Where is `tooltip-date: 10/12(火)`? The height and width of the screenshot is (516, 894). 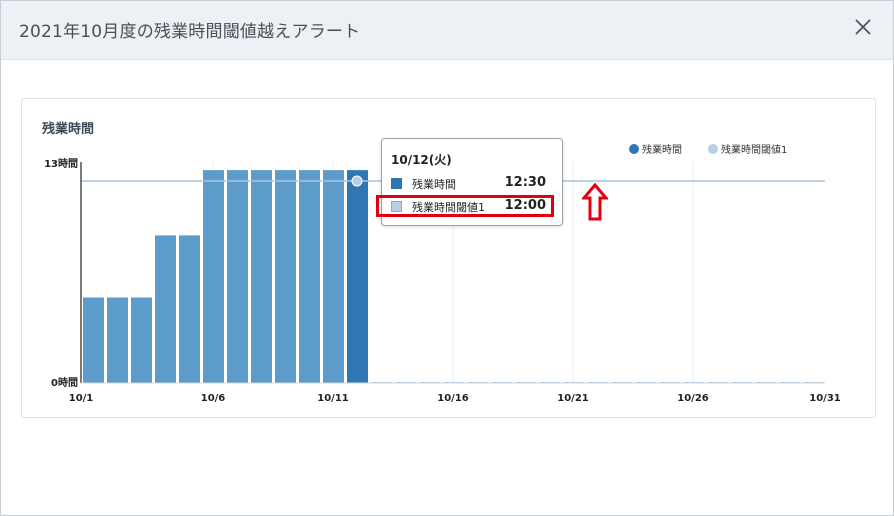 tooltip-date: 10/12(火) is located at coordinates (421, 160).